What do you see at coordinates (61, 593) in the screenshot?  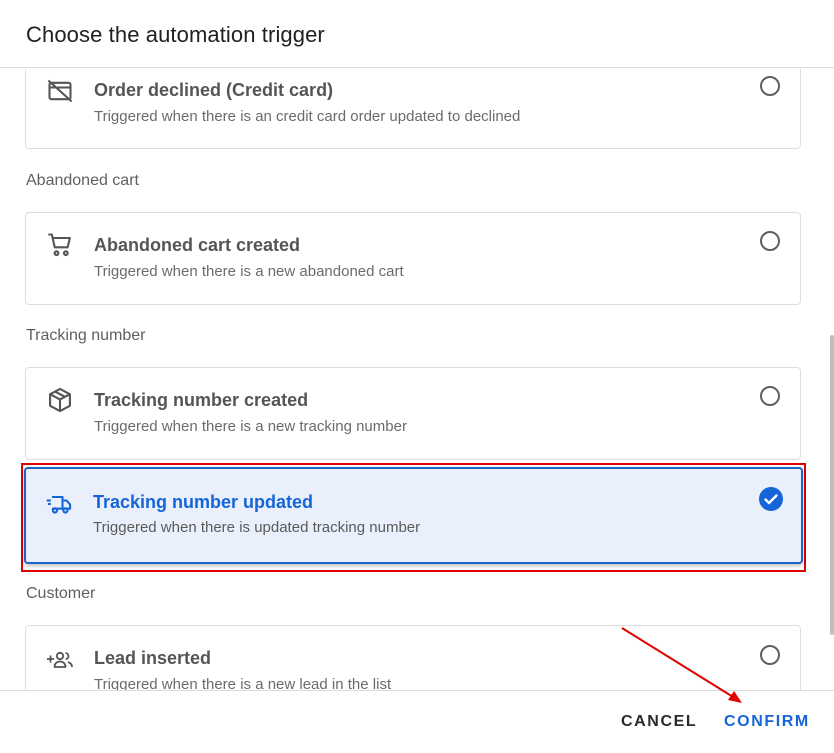 I see `section-customer: Customer` at bounding box center [61, 593].